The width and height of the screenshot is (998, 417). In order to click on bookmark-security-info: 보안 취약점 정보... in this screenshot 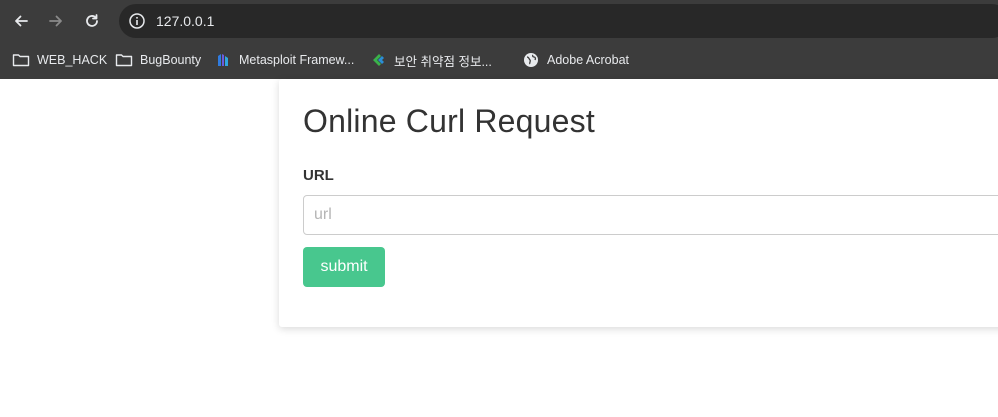, I will do `click(430, 60)`.